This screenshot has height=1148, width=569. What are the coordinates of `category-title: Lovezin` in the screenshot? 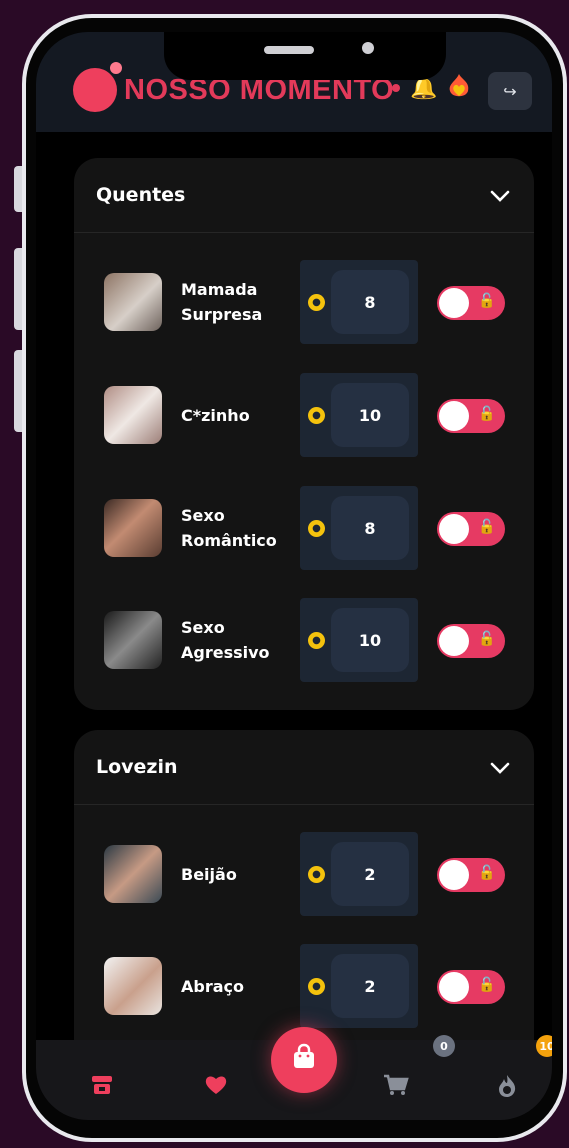 It's located at (137, 767).